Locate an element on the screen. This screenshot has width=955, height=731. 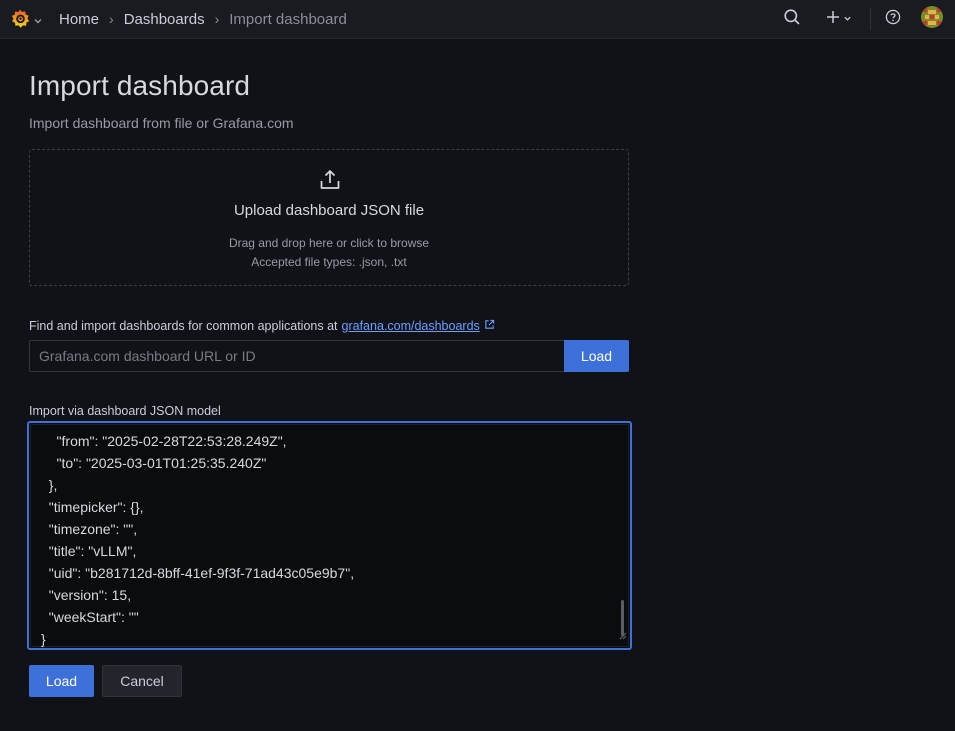
cancel-button: Cancel is located at coordinates (142, 681).